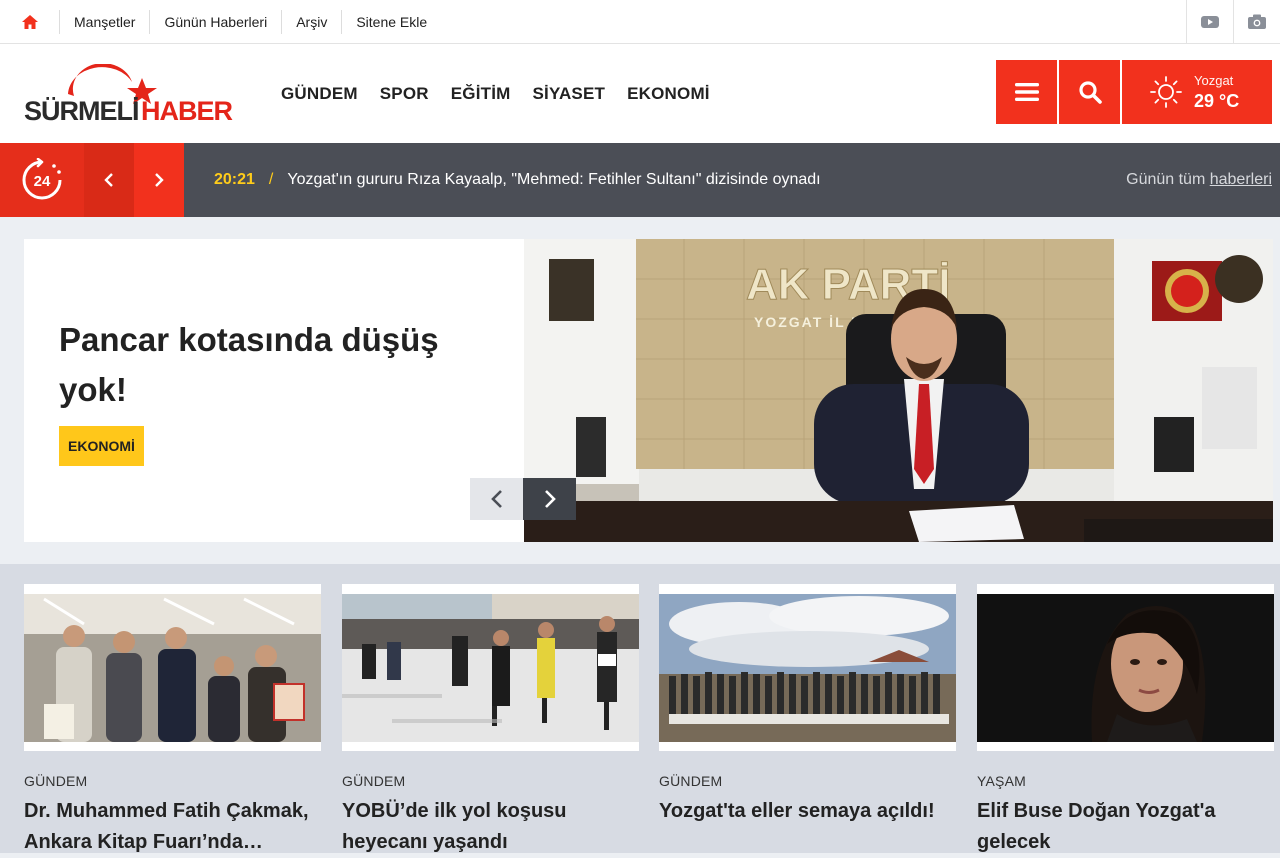 The image size is (1280, 858). I want to click on hero-controls, so click(523, 499).